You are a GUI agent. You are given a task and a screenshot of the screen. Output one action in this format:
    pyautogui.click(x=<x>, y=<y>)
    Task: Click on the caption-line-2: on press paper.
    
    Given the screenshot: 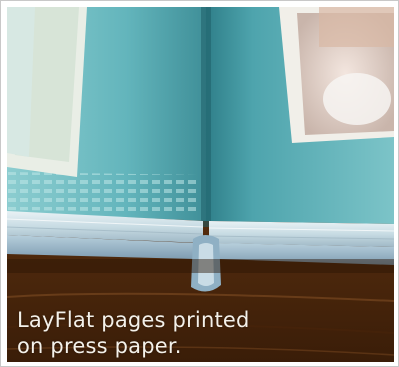 What is the action you would take?
    pyautogui.click(x=99, y=346)
    